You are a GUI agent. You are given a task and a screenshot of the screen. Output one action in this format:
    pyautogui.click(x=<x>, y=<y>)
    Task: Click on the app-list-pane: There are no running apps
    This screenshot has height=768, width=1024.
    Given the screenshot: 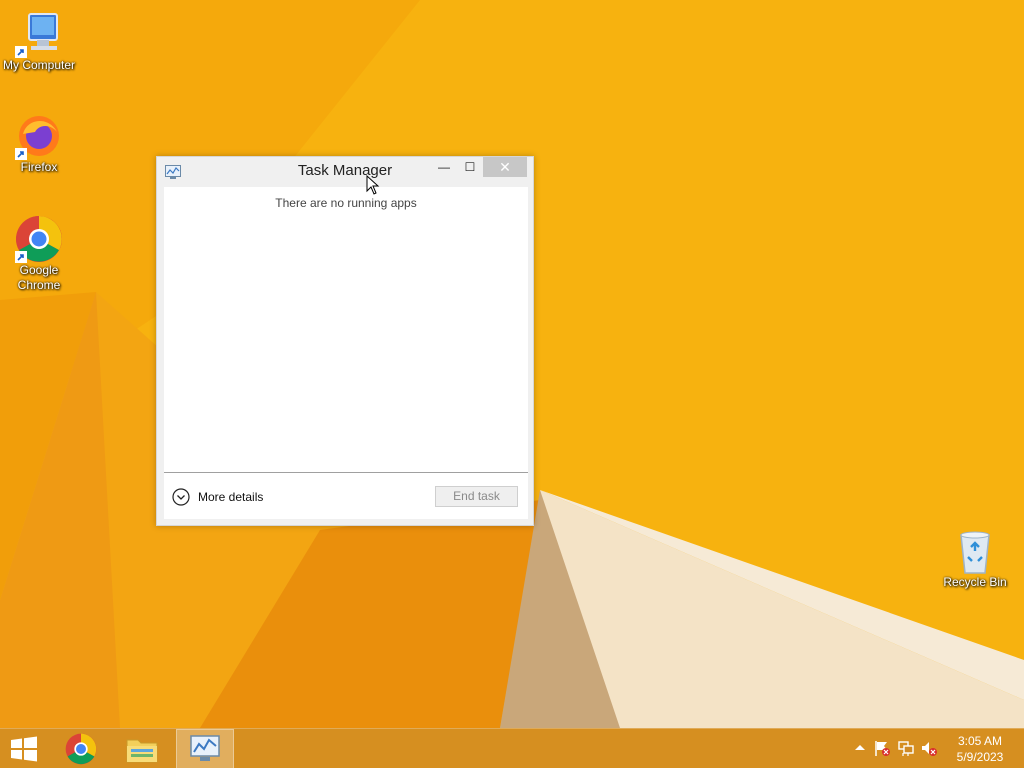 What is the action you would take?
    pyautogui.click(x=346, y=330)
    